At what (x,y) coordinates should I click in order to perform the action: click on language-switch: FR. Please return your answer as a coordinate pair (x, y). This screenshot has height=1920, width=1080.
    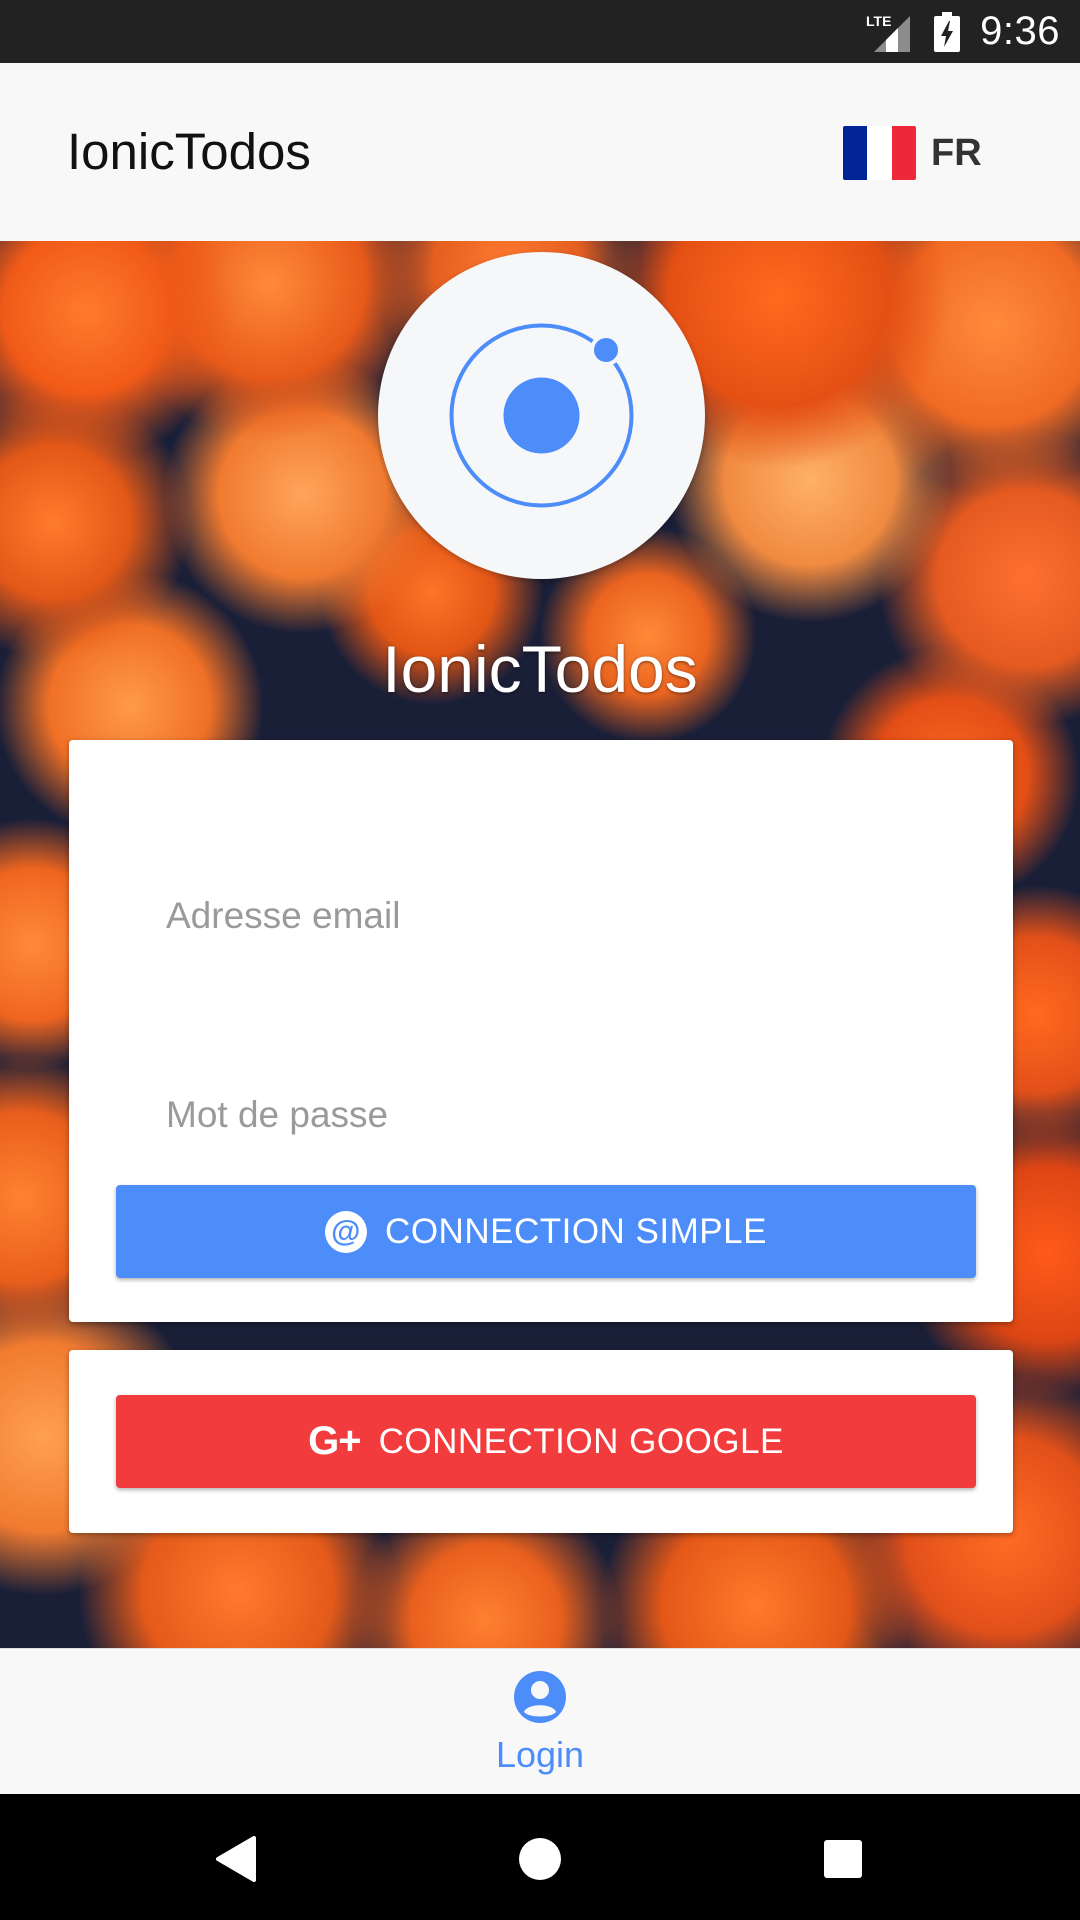
    Looking at the image, I should click on (912, 153).